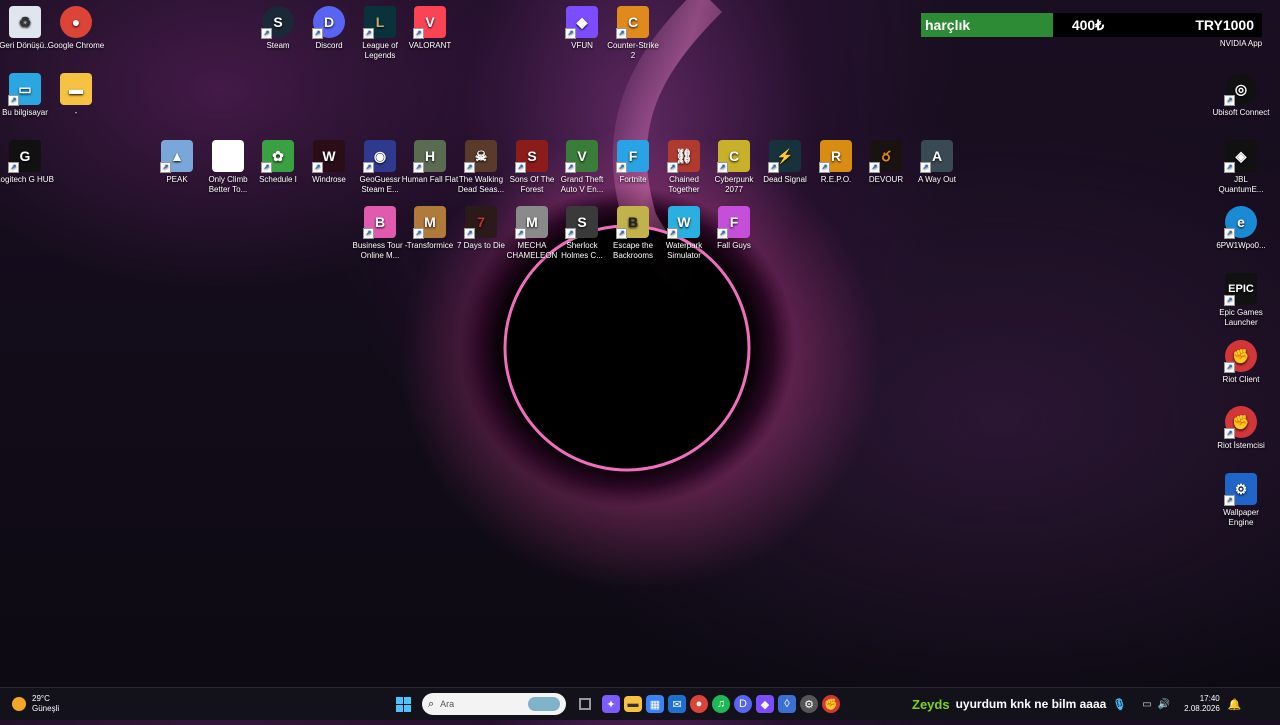  Describe the element at coordinates (1240, 222) in the screenshot. I see `edge-icon: e ↗` at that location.